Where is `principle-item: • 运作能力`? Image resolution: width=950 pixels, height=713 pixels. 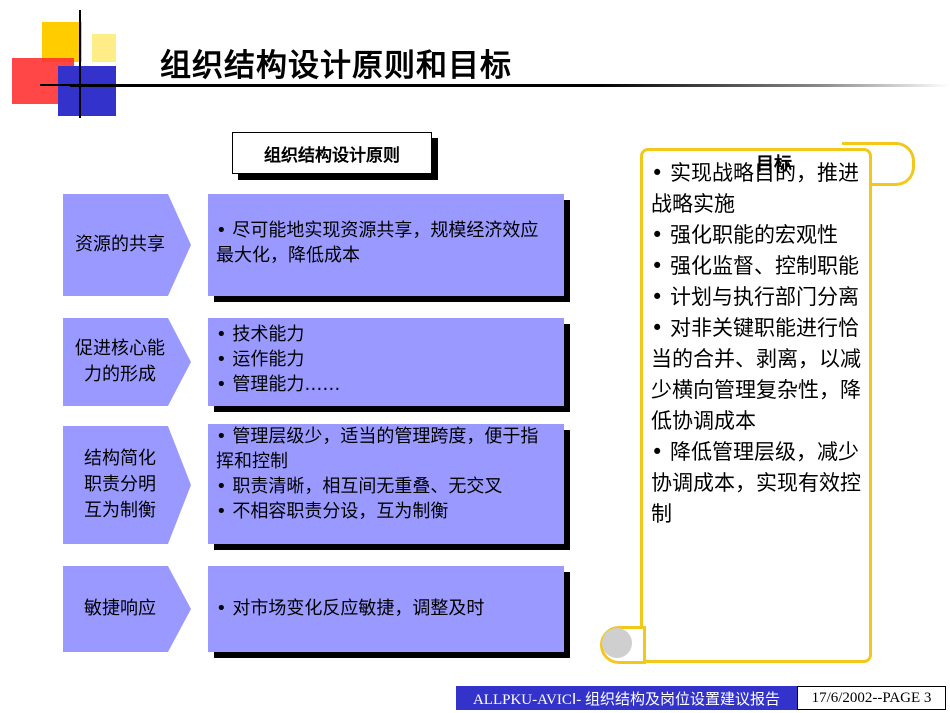
principle-item: • 运作能力 is located at coordinates (260, 359).